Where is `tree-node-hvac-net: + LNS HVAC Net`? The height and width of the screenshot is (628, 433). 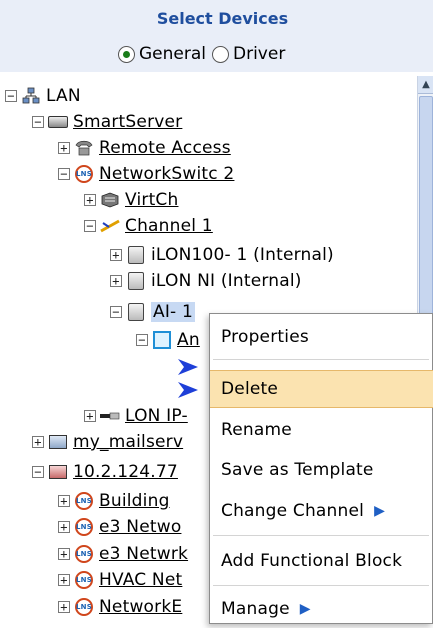
tree-node-hvac-net: + LNS HVAC Net is located at coordinates (120, 580).